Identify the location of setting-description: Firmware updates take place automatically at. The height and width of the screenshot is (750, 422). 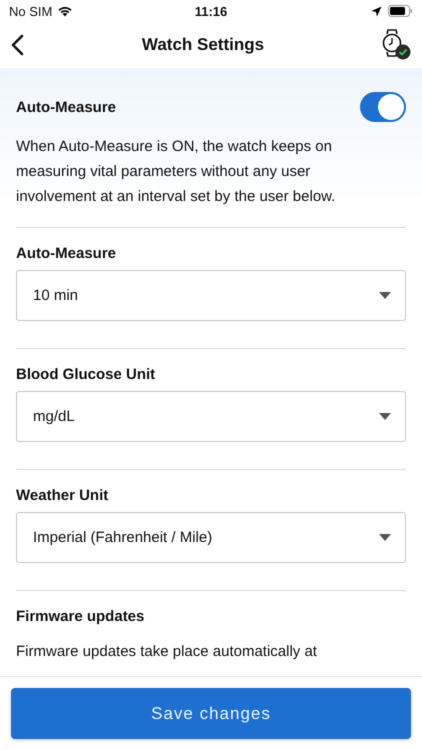
(167, 652).